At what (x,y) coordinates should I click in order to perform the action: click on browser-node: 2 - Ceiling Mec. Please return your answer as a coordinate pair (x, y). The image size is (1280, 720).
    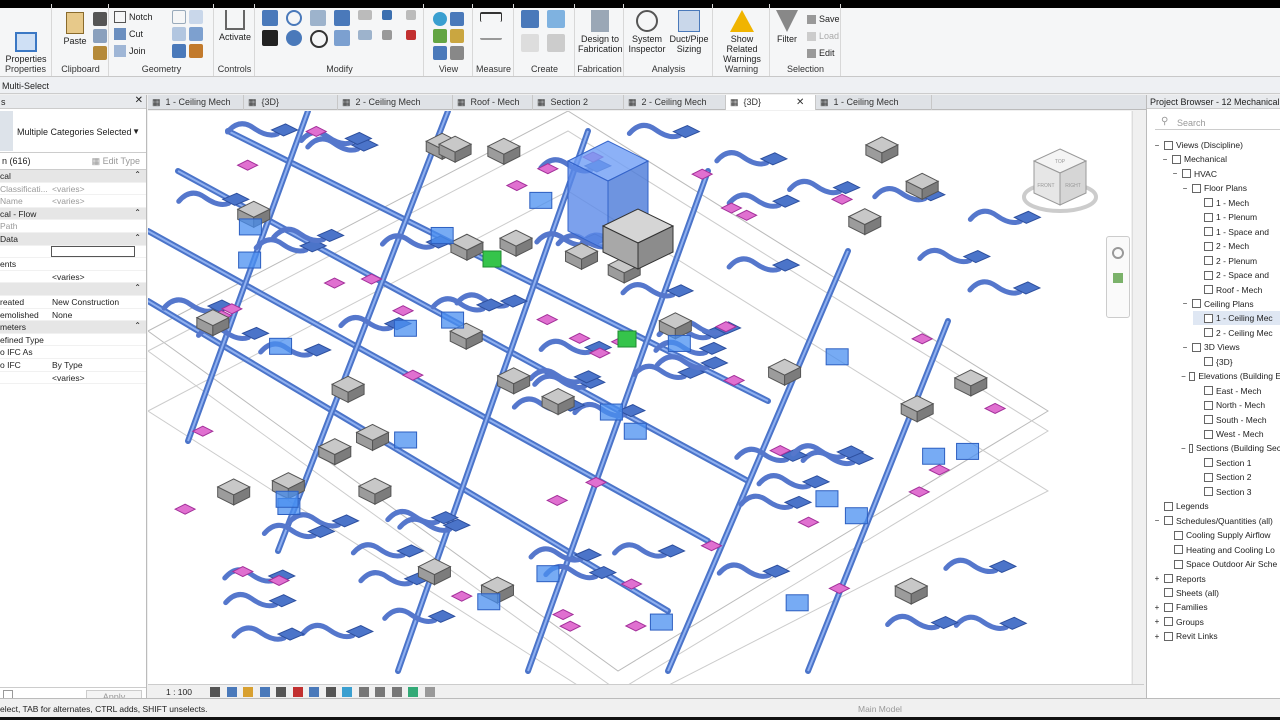
    Looking at the image, I should click on (1236, 333).